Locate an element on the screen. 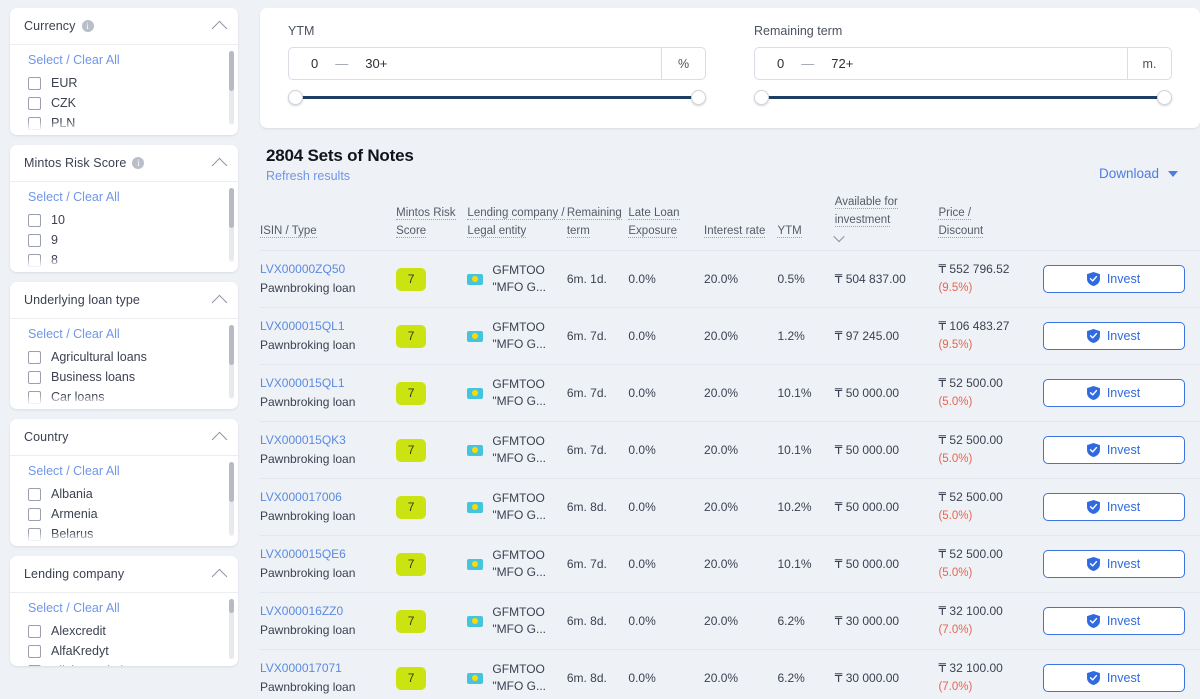 Image resolution: width=1200 pixels, height=699 pixels. column-header-interest-rate: Interest rate is located at coordinates (740, 222).